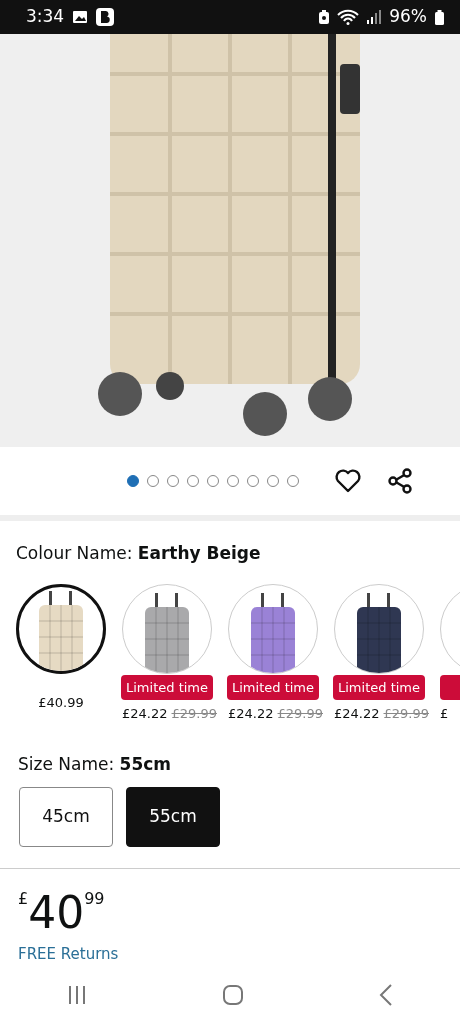  Describe the element at coordinates (45, 17) in the screenshot. I see `status-time: 3:34` at that location.